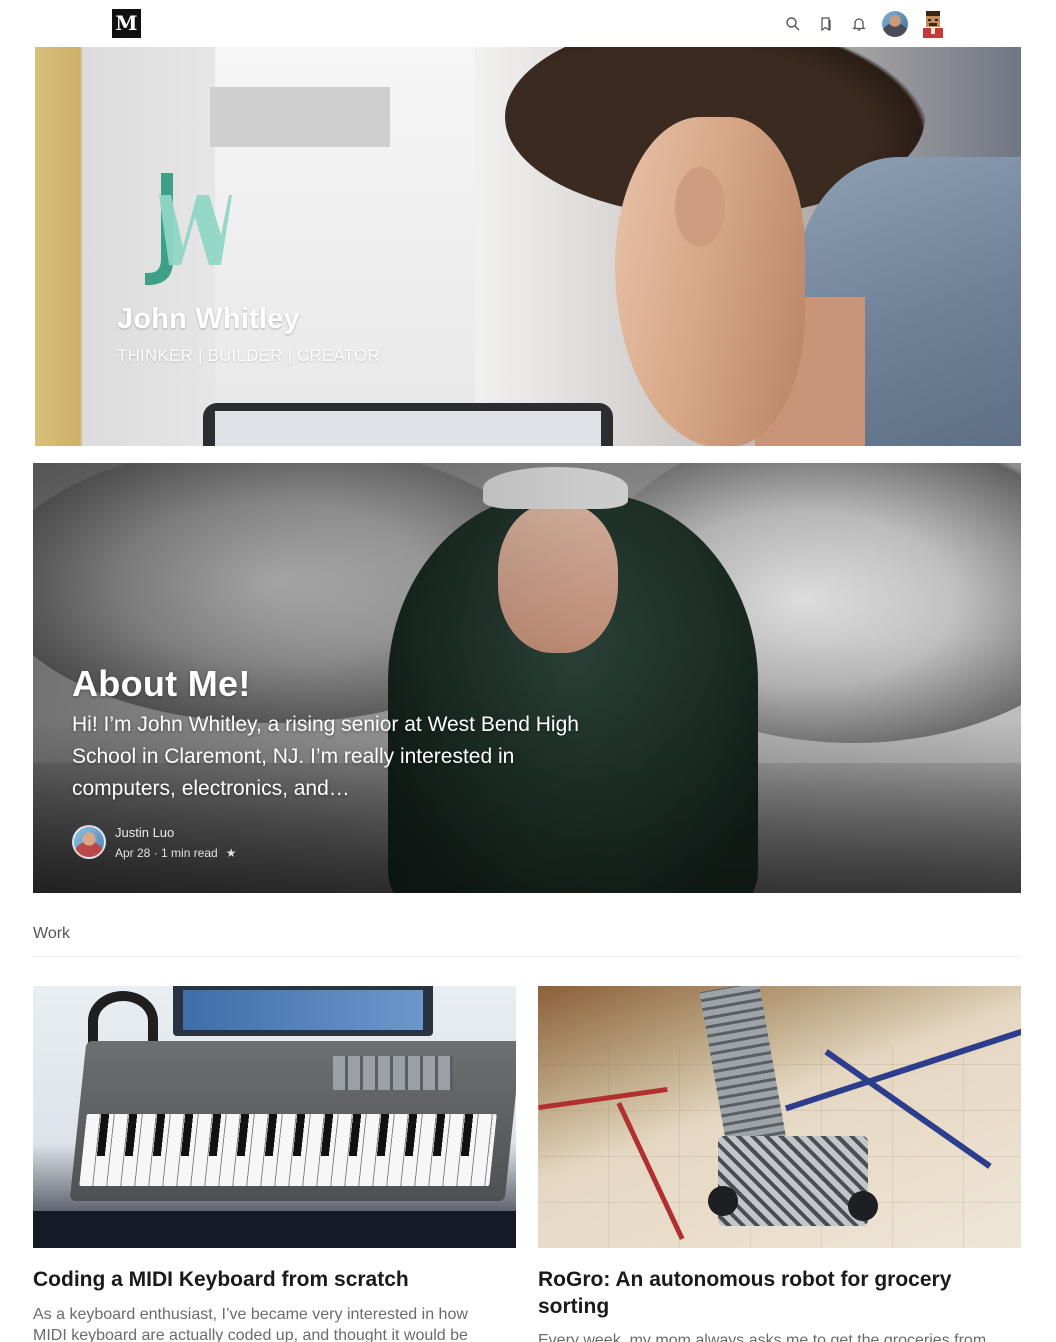 The width and height of the screenshot is (1056, 1342). What do you see at coordinates (144, 832) in the screenshot?
I see `author-name: Justin Luo` at bounding box center [144, 832].